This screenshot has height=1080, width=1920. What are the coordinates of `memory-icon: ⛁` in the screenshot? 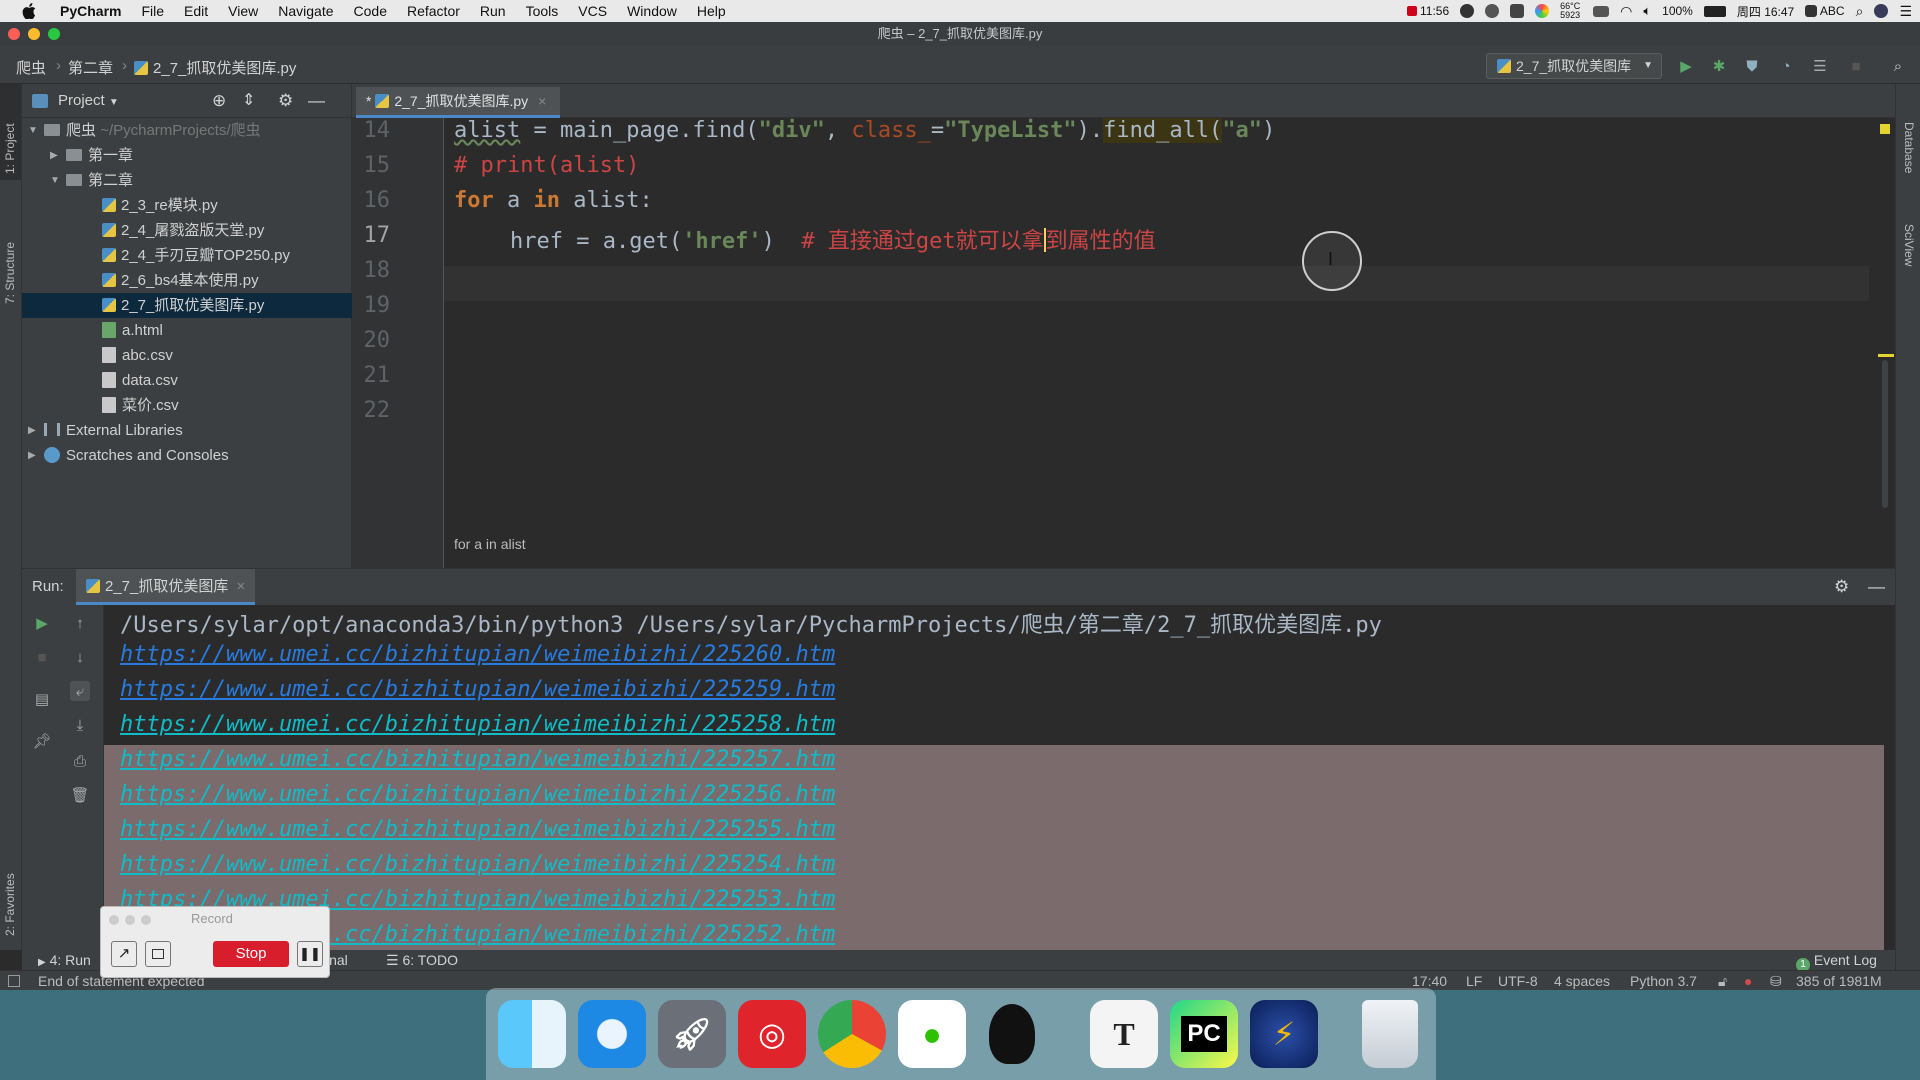 It's located at (1776, 981).